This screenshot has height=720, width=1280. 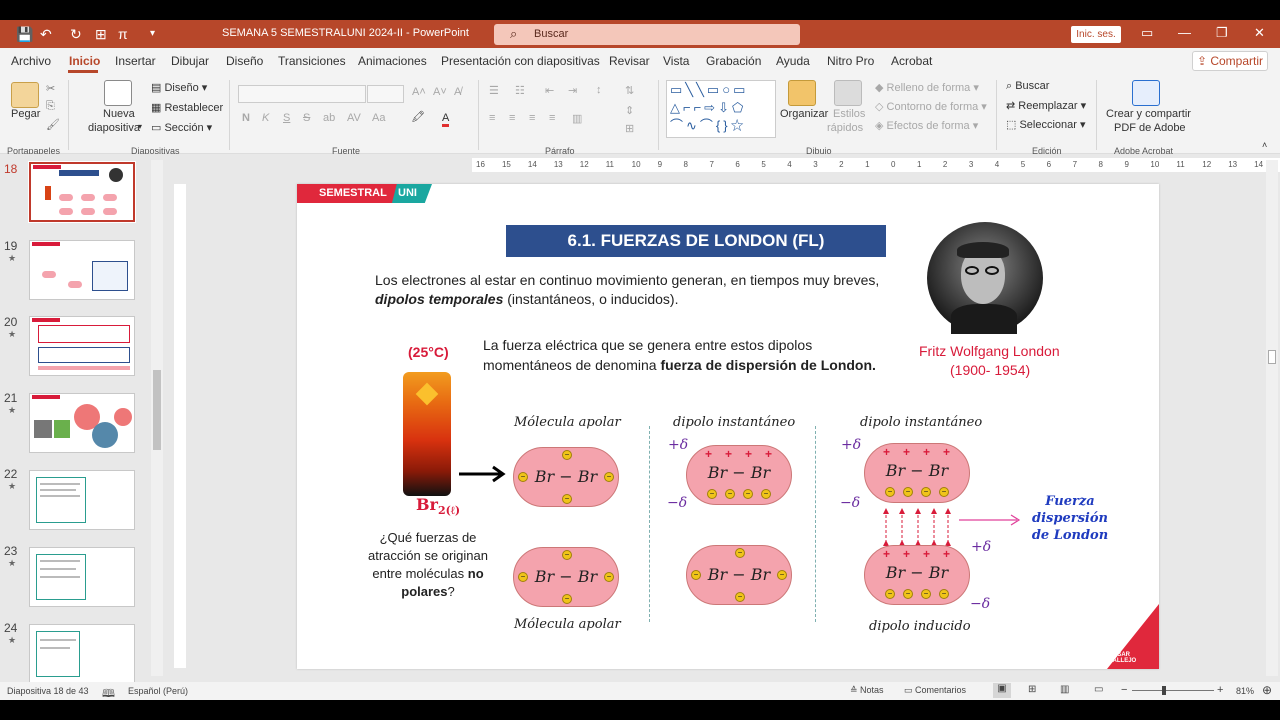 I want to click on line-spacing-icon: ↕, so click(x=599, y=90).